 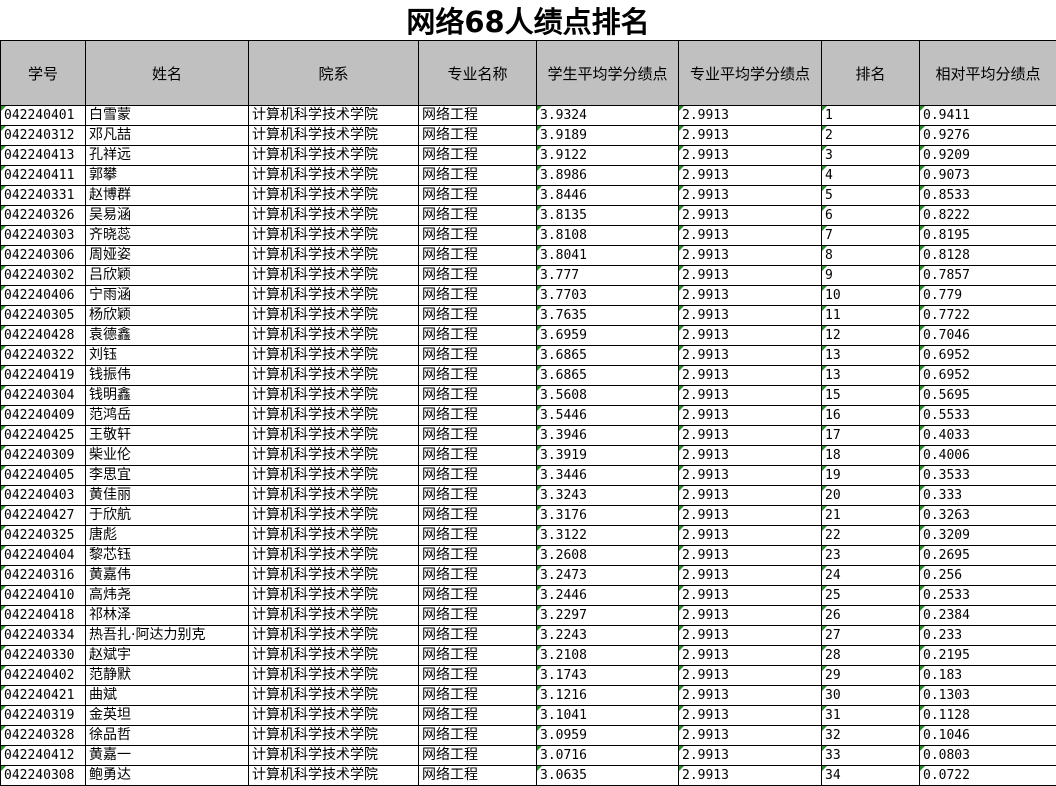 I want to click on cell-rank: 16, so click(x=871, y=416).